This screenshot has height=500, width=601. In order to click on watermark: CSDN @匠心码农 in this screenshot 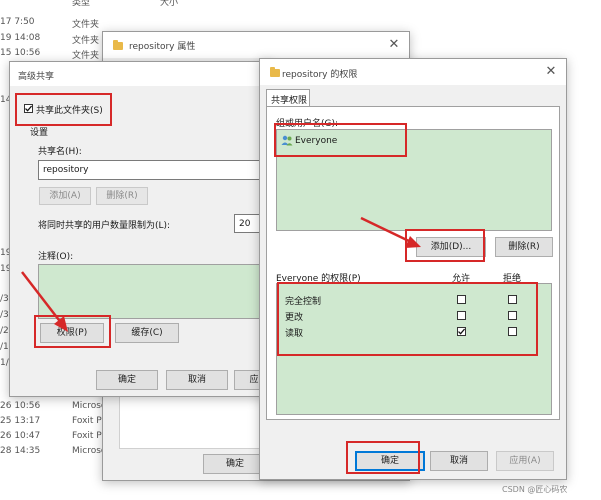, I will do `click(535, 489)`.